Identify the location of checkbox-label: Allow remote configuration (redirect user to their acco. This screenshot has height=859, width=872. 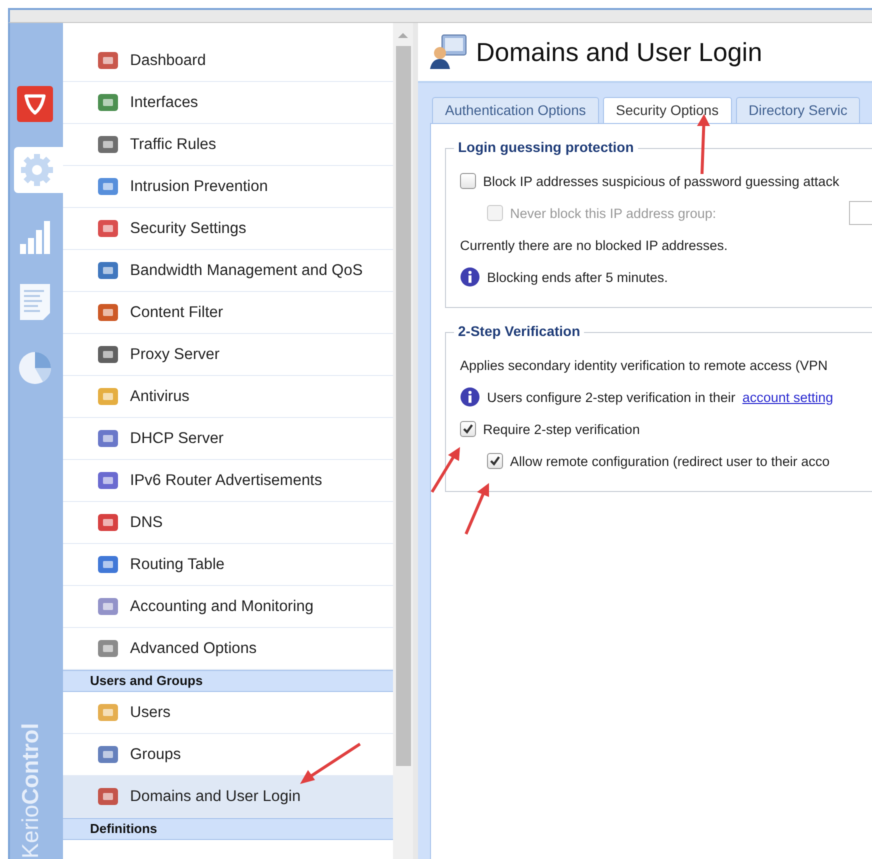
(670, 461).